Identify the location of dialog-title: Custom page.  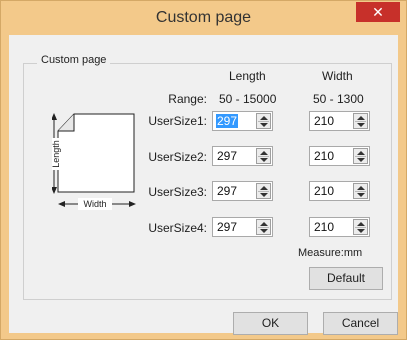
(203, 17).